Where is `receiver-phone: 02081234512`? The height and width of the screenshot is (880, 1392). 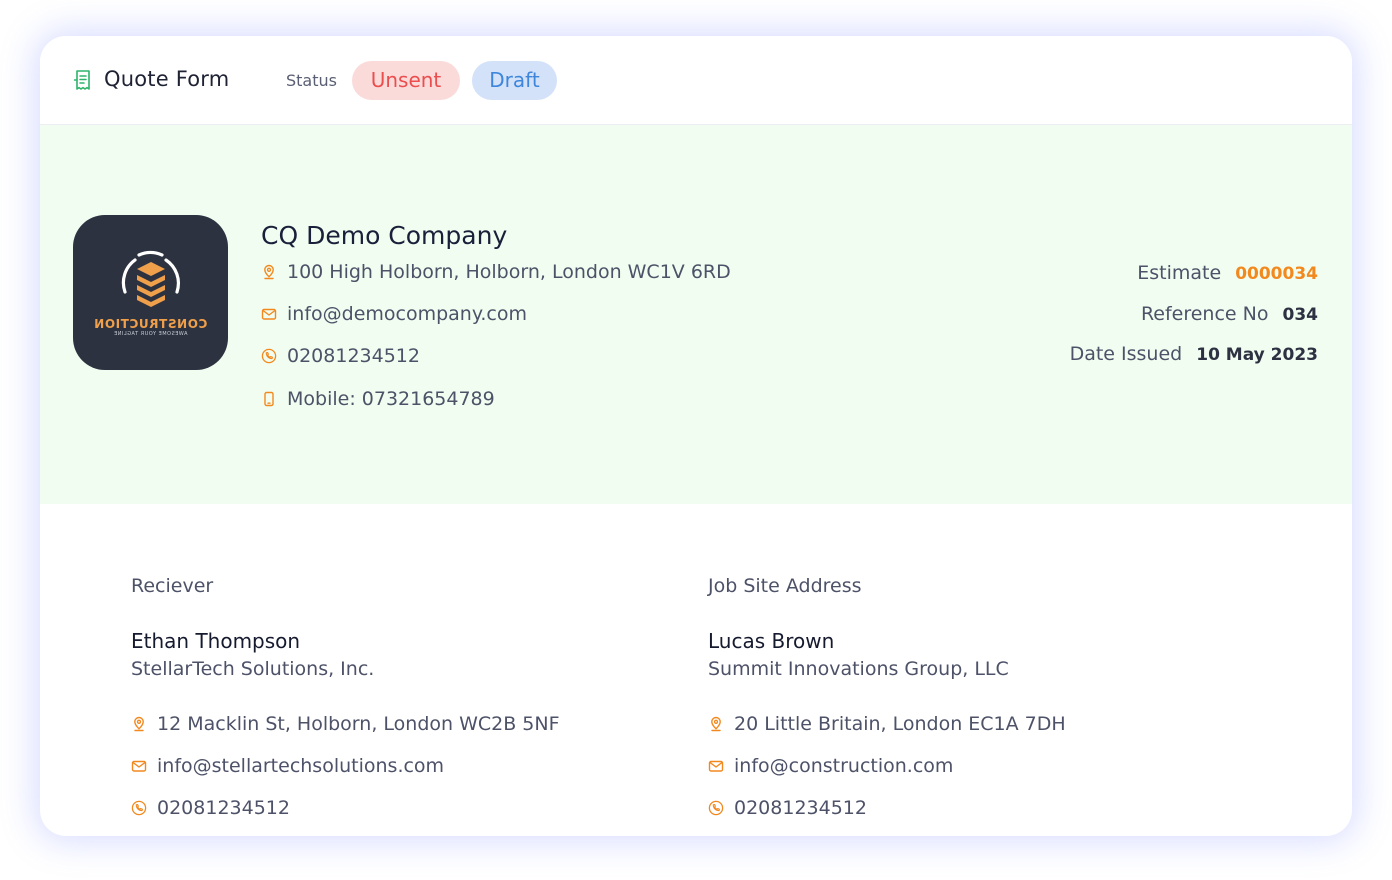
receiver-phone: 02081234512 is located at coordinates (223, 808).